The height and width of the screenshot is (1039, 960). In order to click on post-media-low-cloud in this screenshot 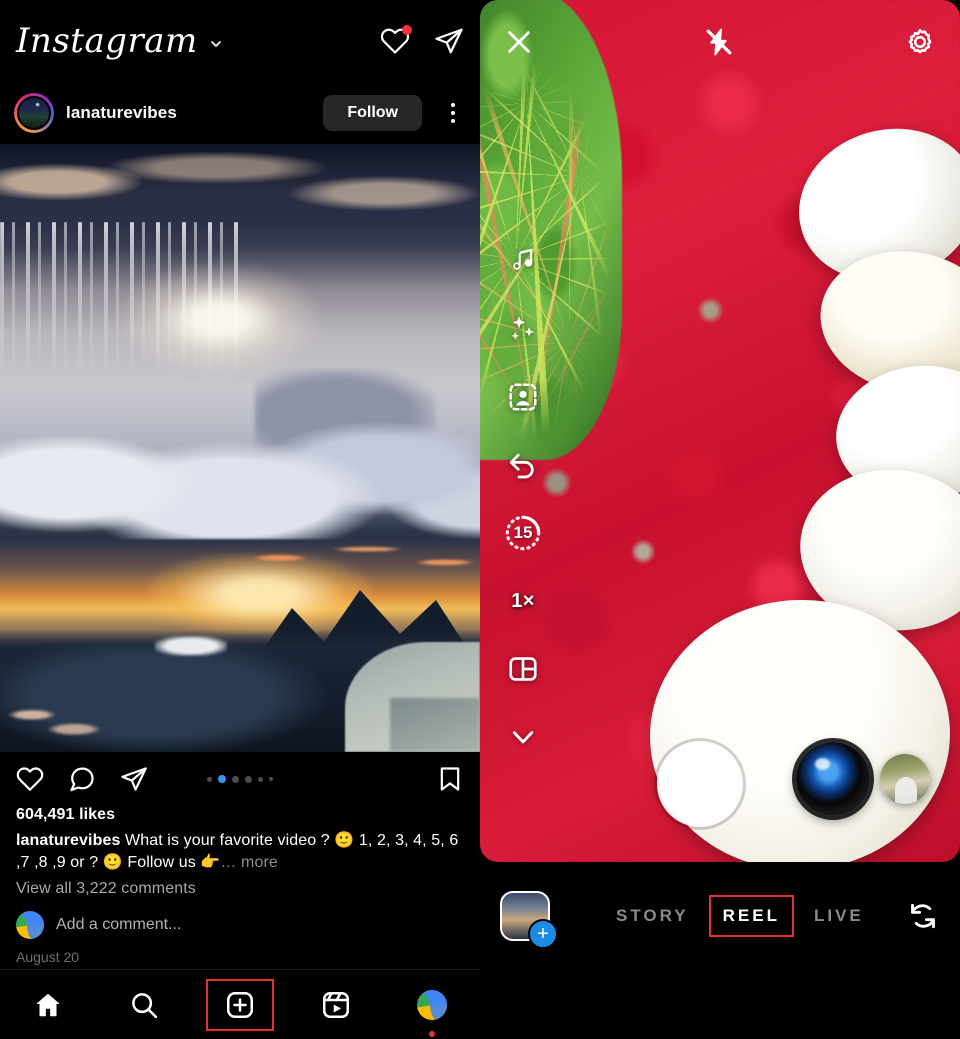, I will do `click(191, 646)`.